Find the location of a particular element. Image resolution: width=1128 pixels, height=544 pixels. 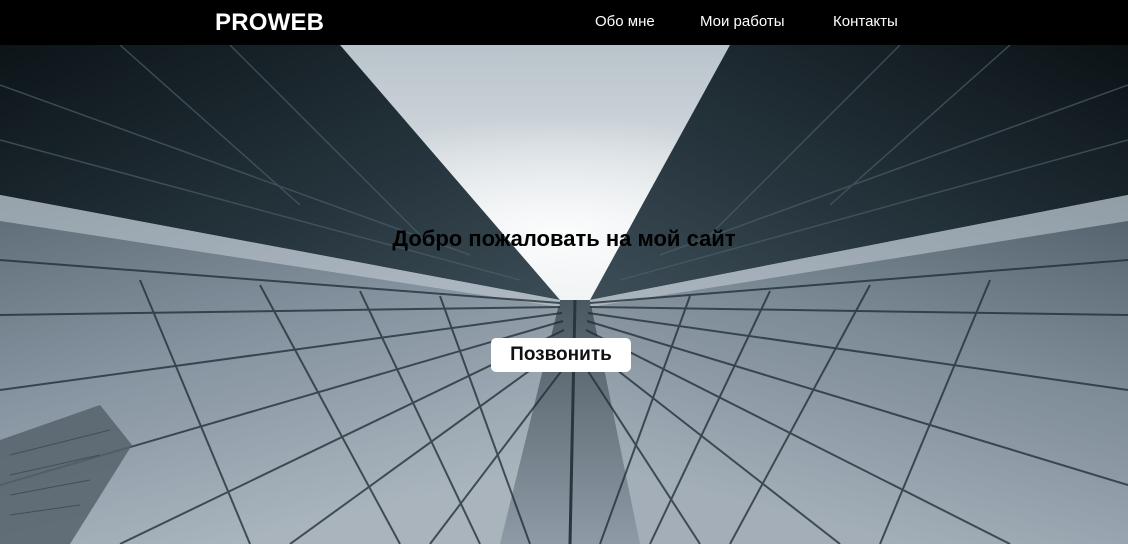

site-header: PROWEB Обо мне Мои работы Контакты is located at coordinates (564, 22).